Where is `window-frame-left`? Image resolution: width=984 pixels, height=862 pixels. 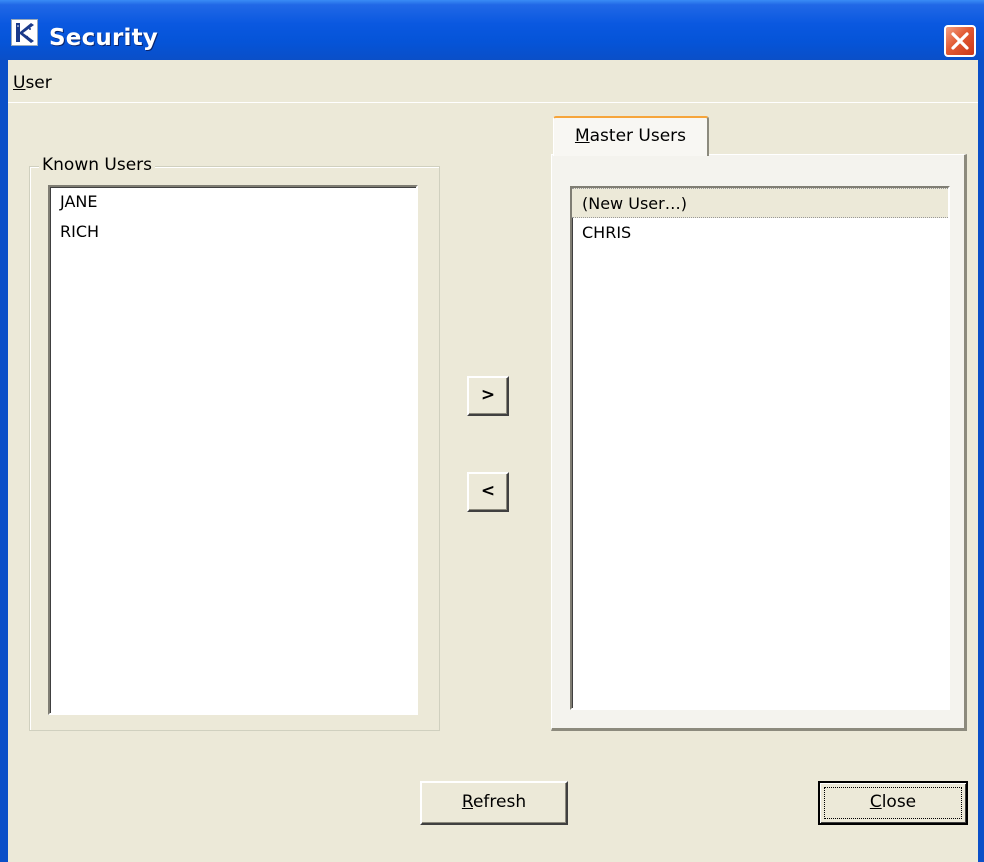 window-frame-left is located at coordinates (4, 461).